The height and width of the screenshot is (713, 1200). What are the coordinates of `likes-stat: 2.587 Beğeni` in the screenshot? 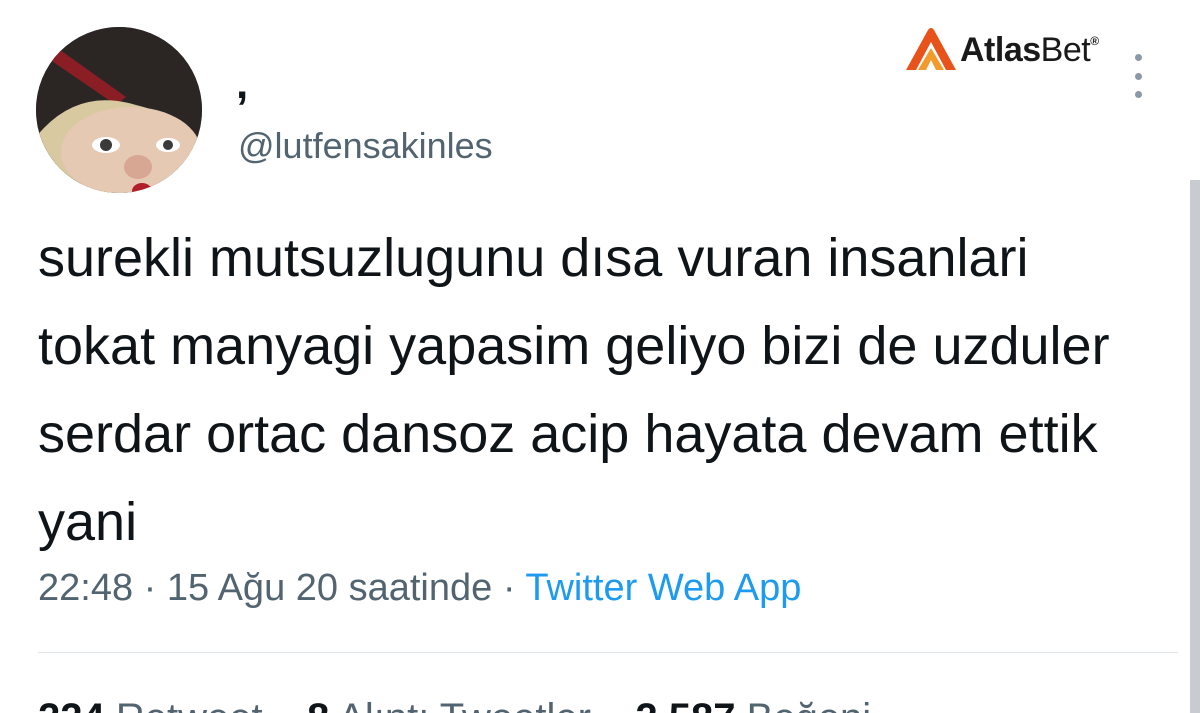 It's located at (753, 704).